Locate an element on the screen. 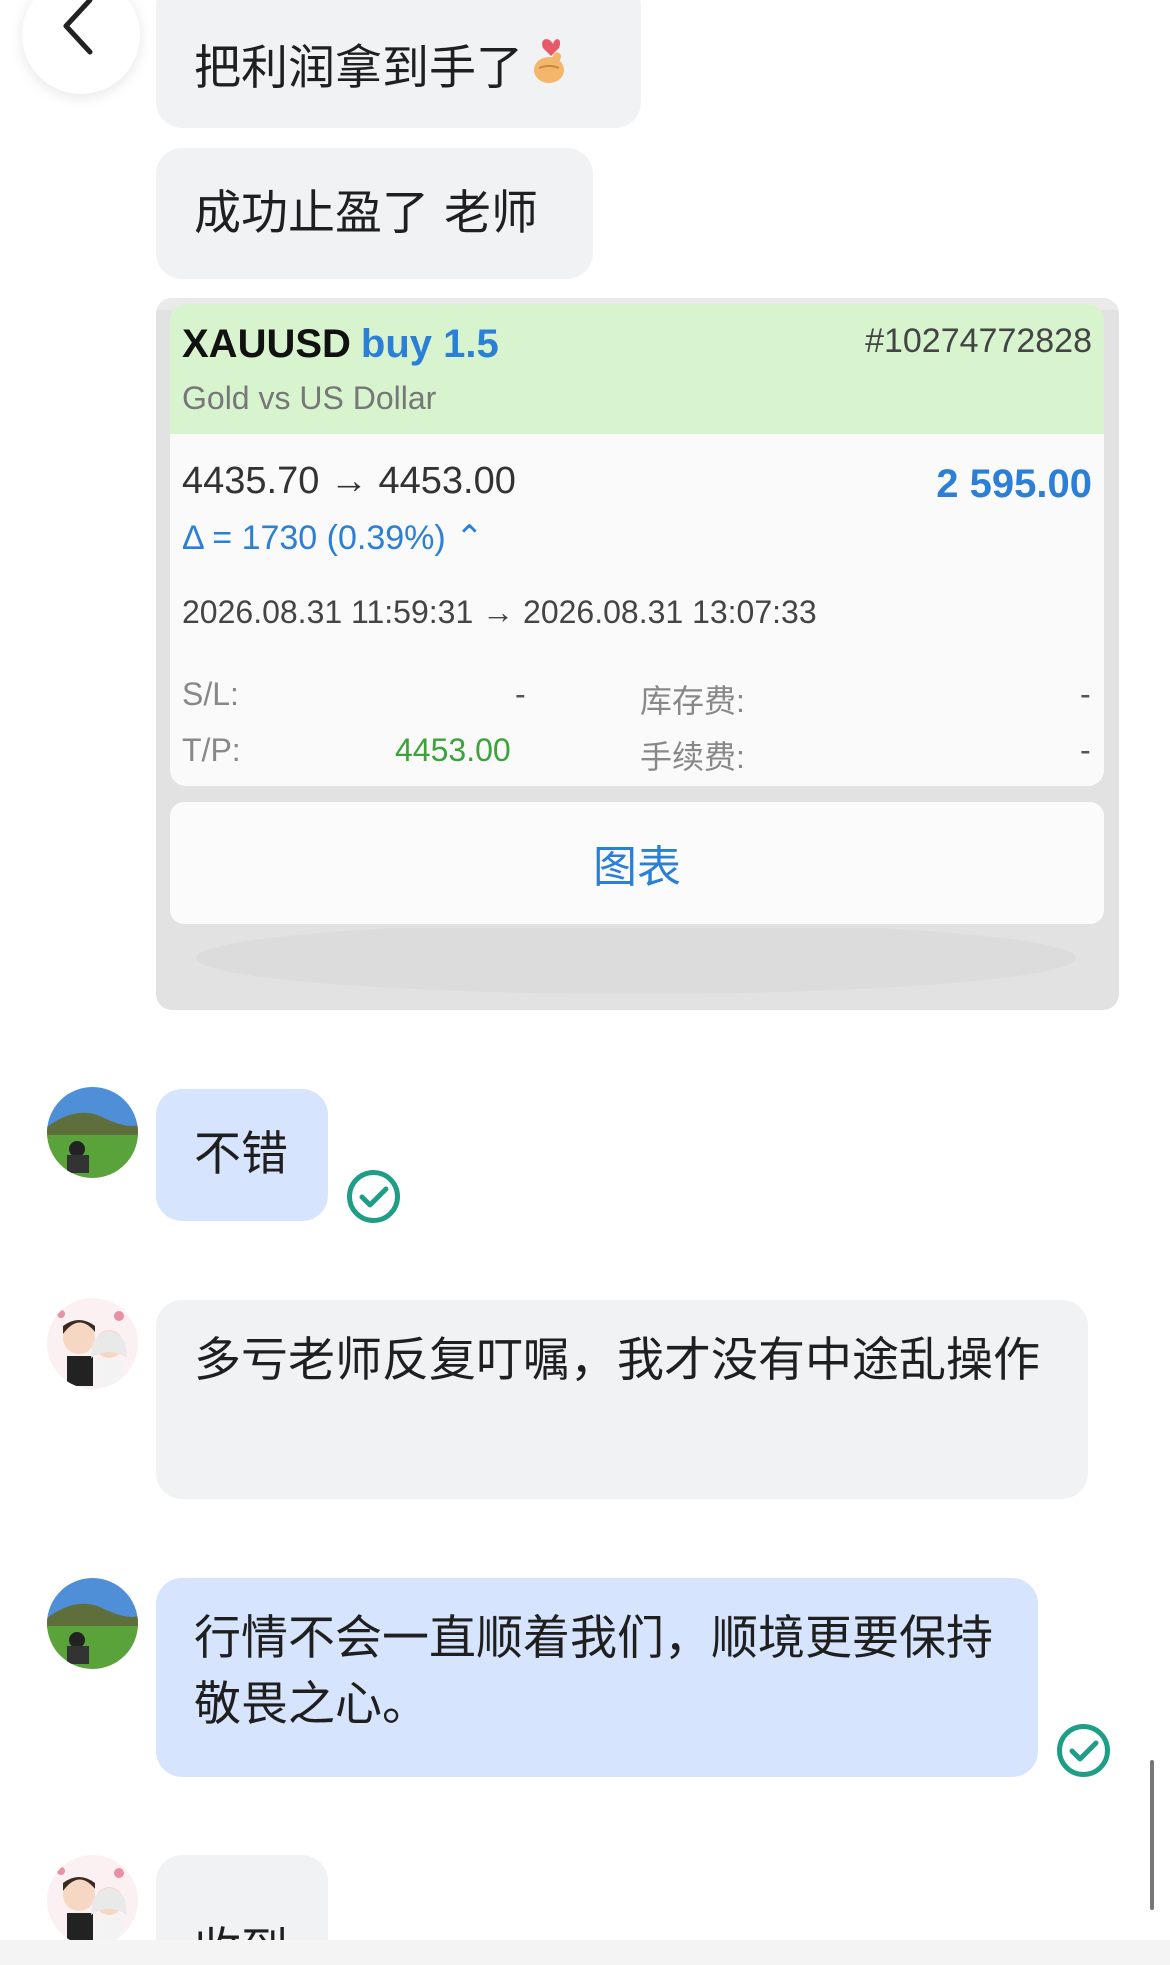 The image size is (1170, 1965). symbol-text: XAUUSD is located at coordinates (266, 344).